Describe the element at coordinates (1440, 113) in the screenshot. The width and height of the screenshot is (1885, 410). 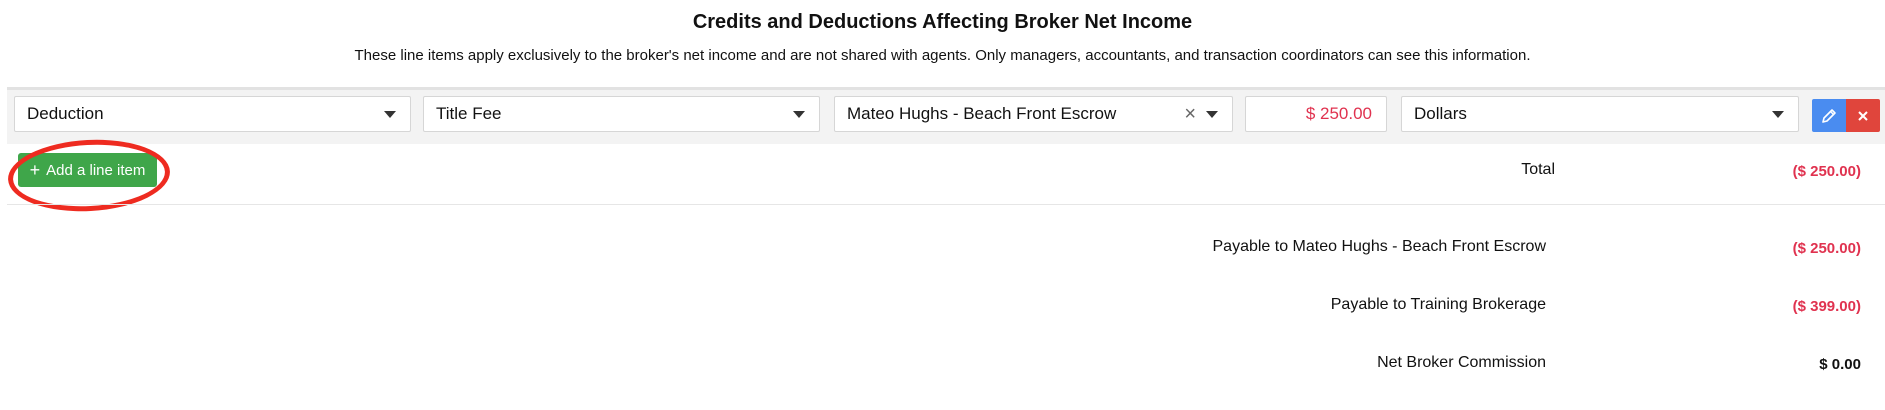
I see `unit-select-value: Dollars` at that location.